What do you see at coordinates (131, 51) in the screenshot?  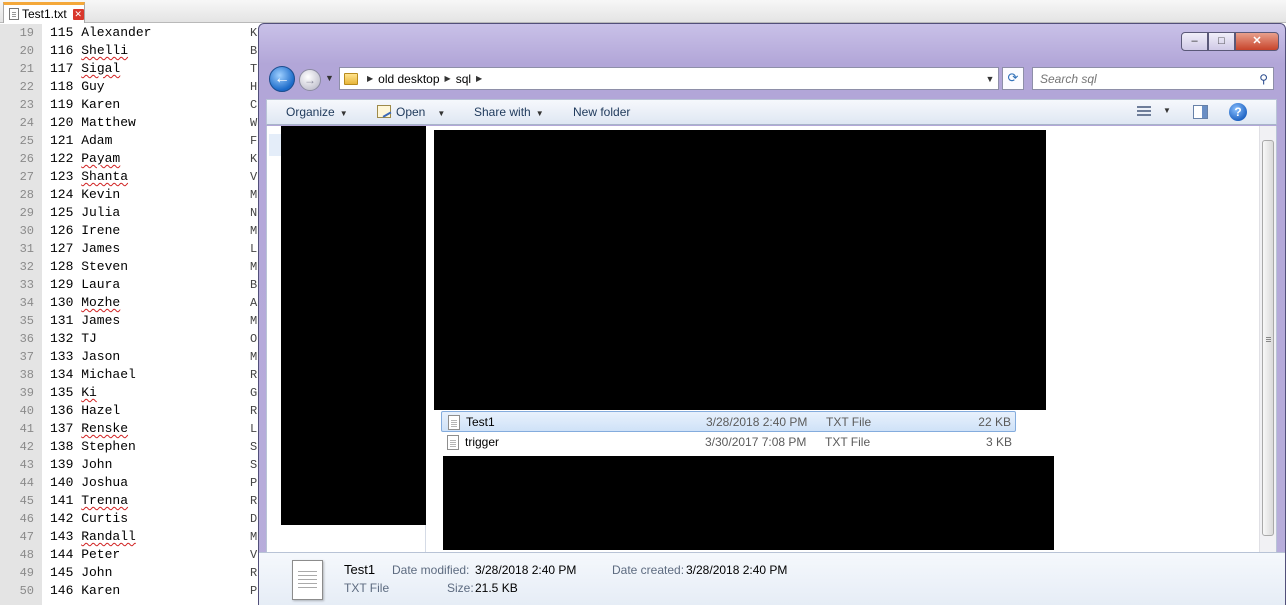 I see `editor-line: 20 116 Shelli` at bounding box center [131, 51].